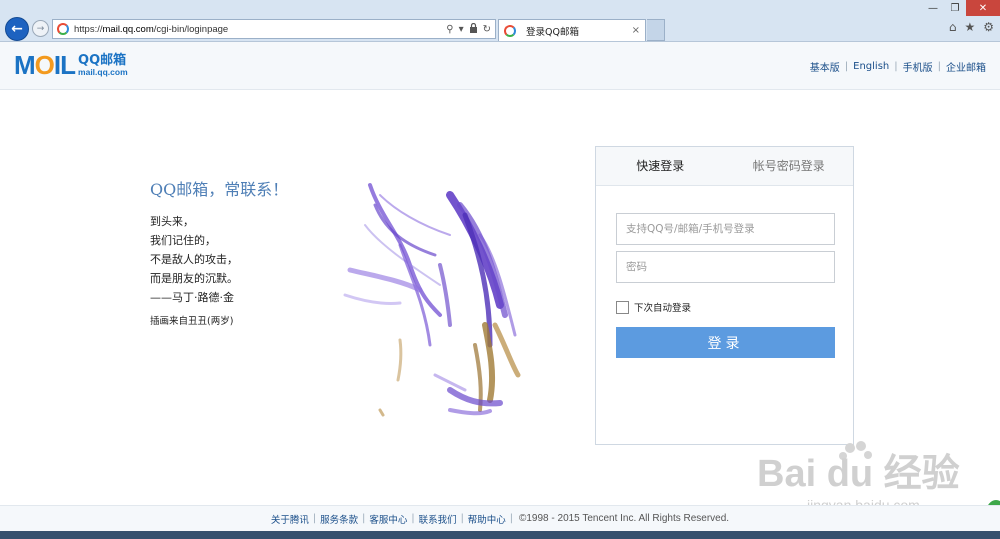 This screenshot has height=539, width=1000. Describe the element at coordinates (192, 321) in the screenshot. I see `illustration-credit: 插画来自丑丑(两岁)` at that location.